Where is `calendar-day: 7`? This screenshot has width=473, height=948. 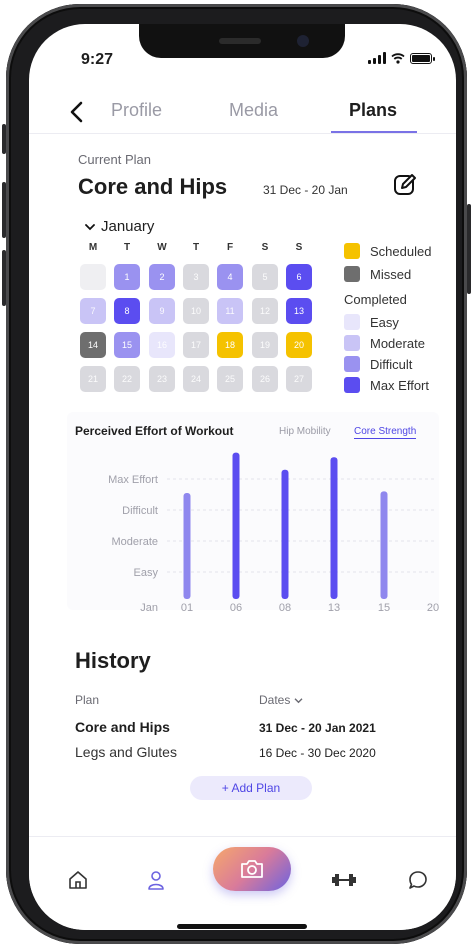
calendar-day: 7 is located at coordinates (93, 311).